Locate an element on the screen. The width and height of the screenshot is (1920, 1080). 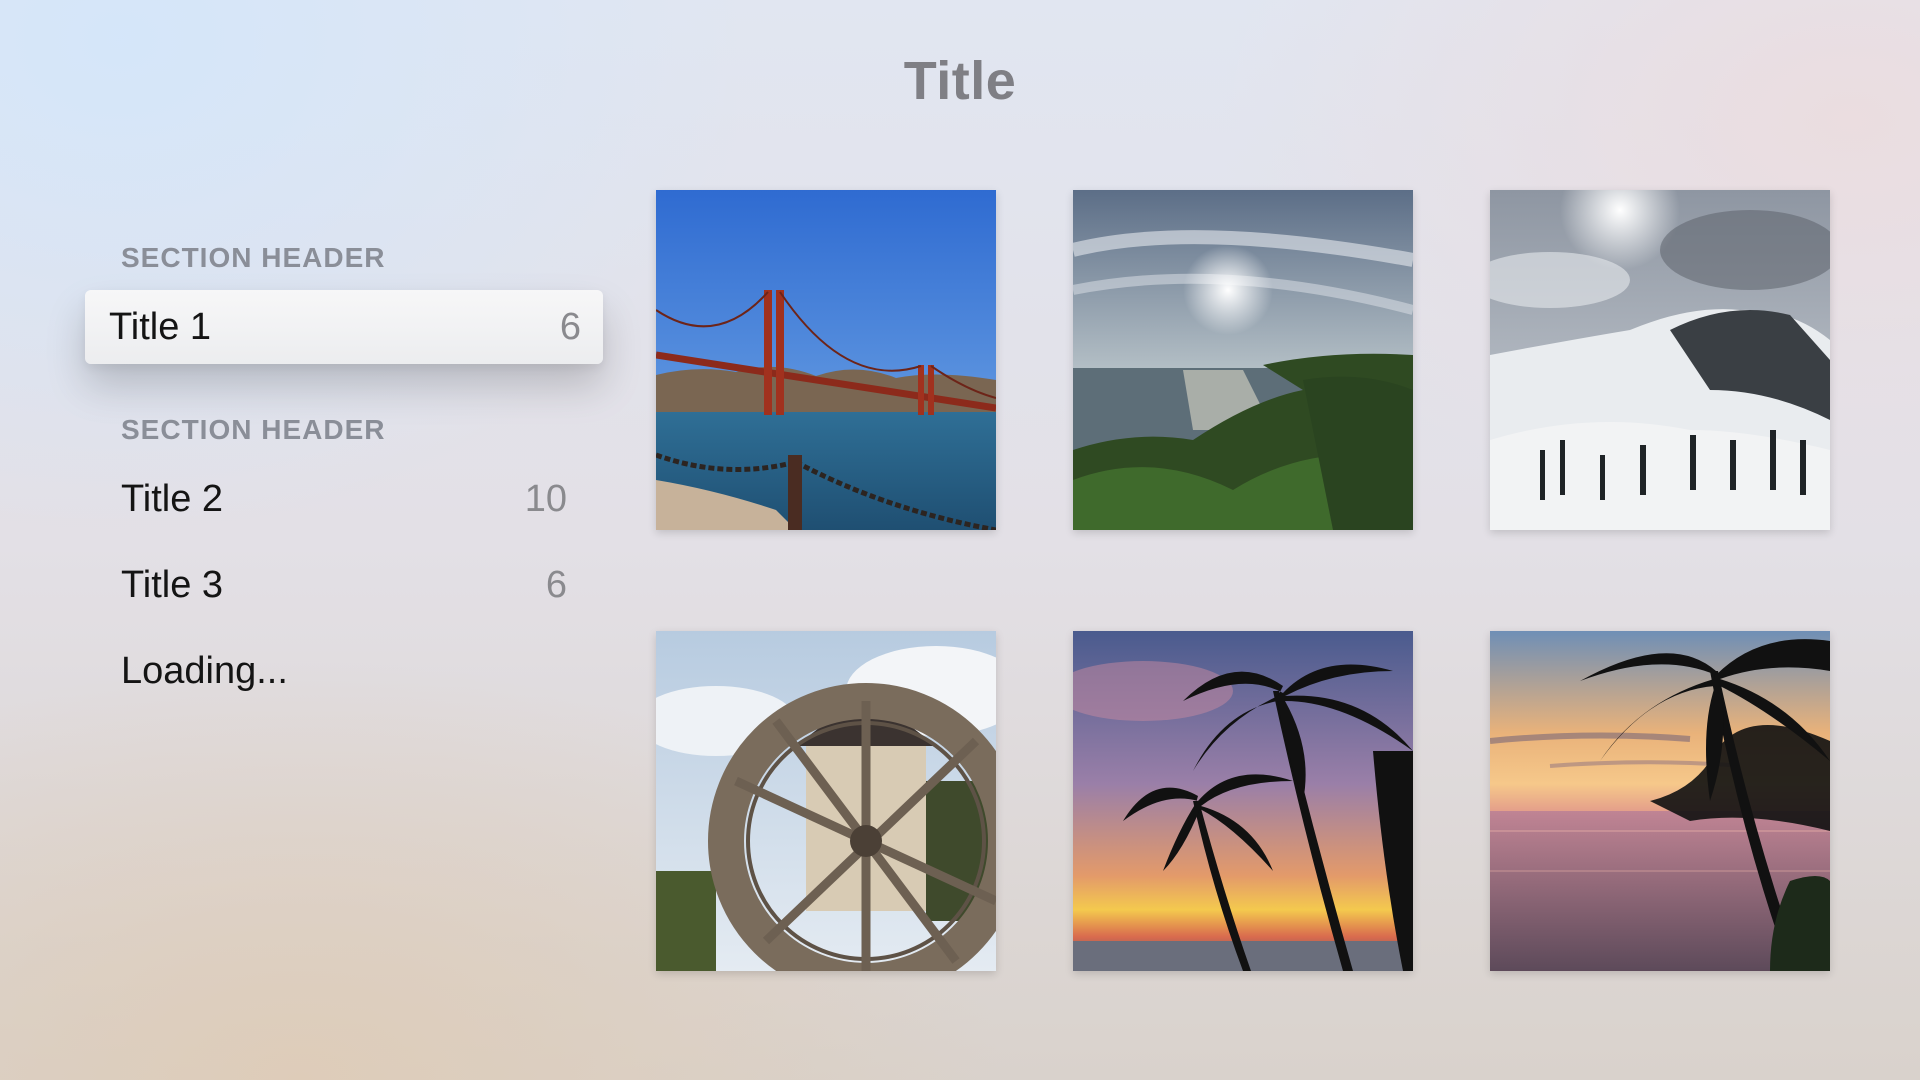
sidebar-item-title-2: Title 2 10 is located at coordinates (344, 499).